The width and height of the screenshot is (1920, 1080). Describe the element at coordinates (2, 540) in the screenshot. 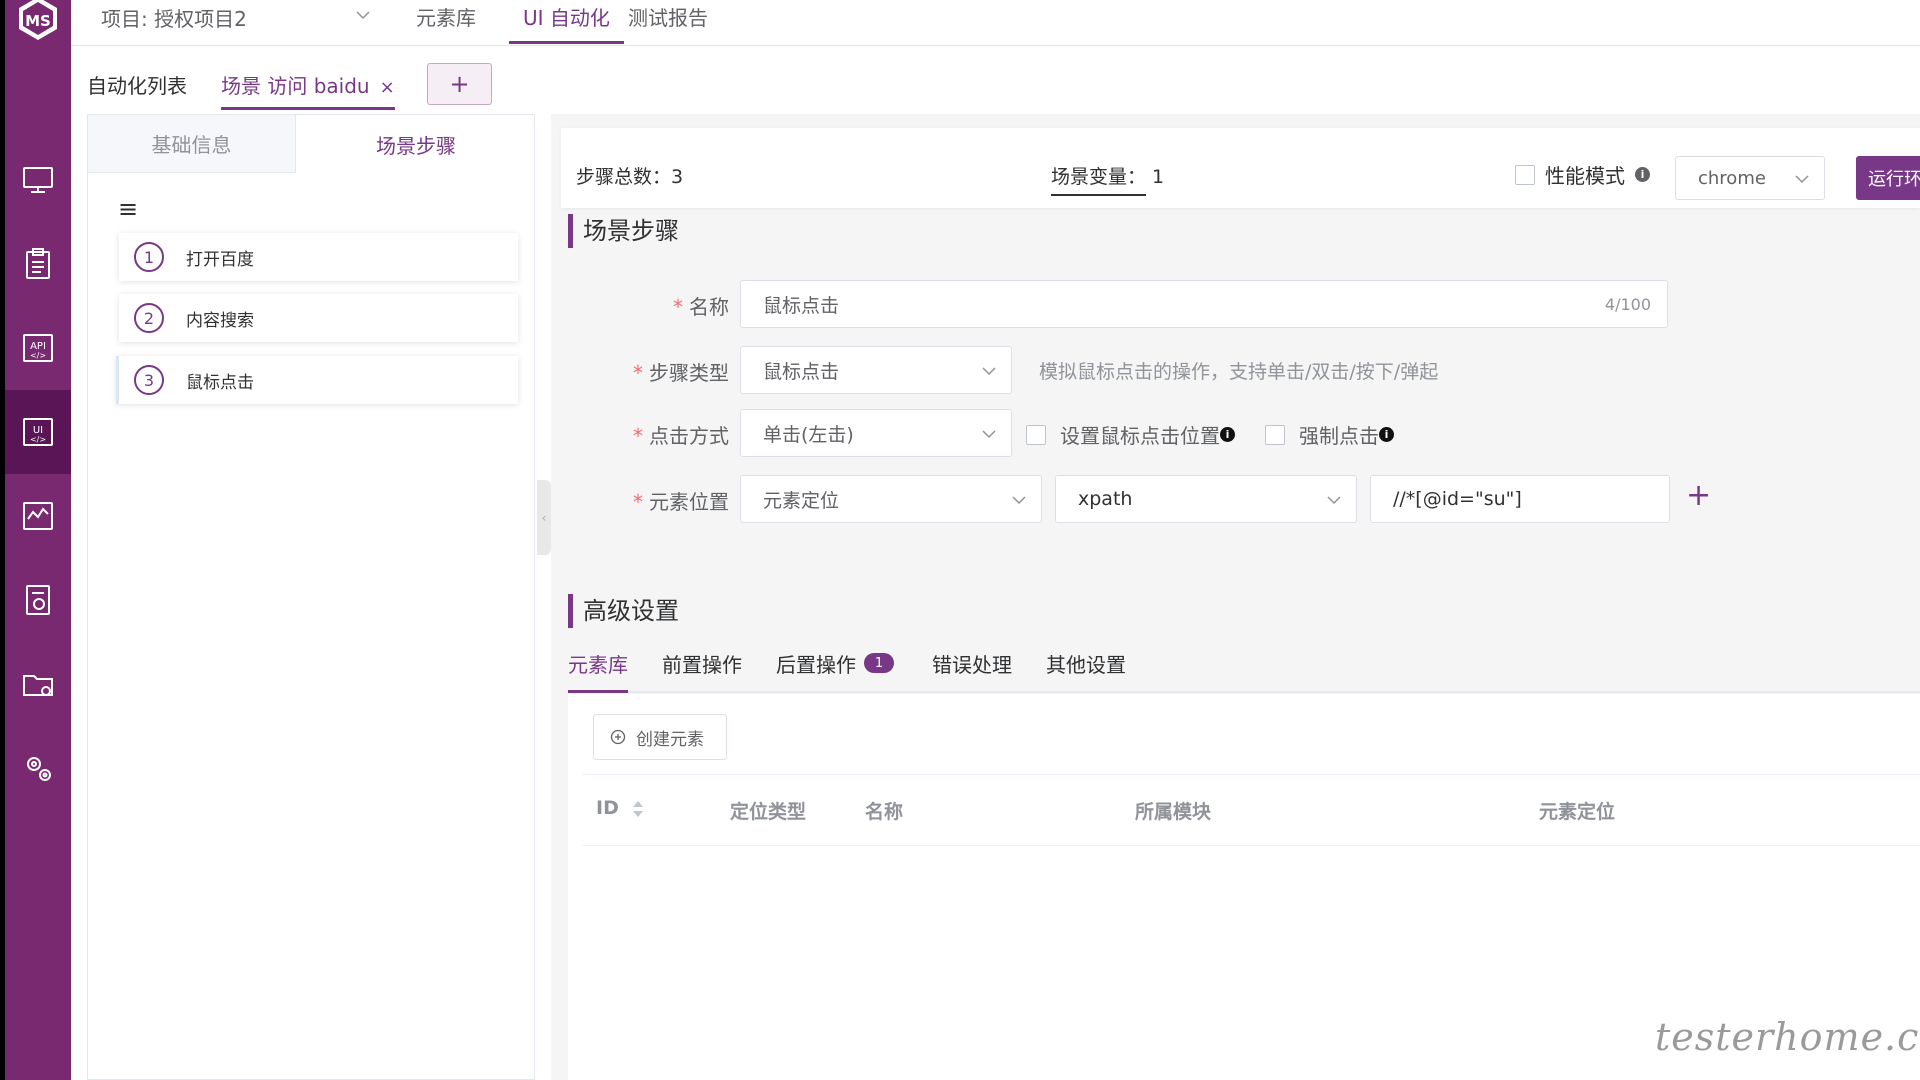

I see `window-edge-strip` at that location.